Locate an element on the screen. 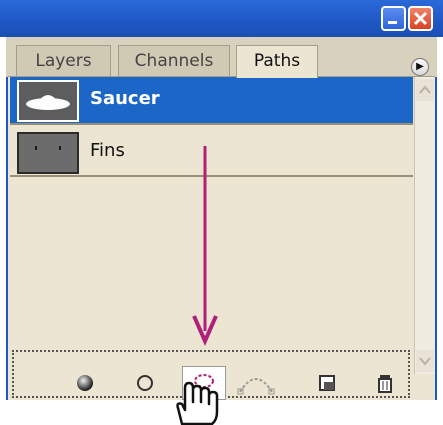 The width and height of the screenshot is (443, 425). create-new-path-button is located at coordinates (327, 383).